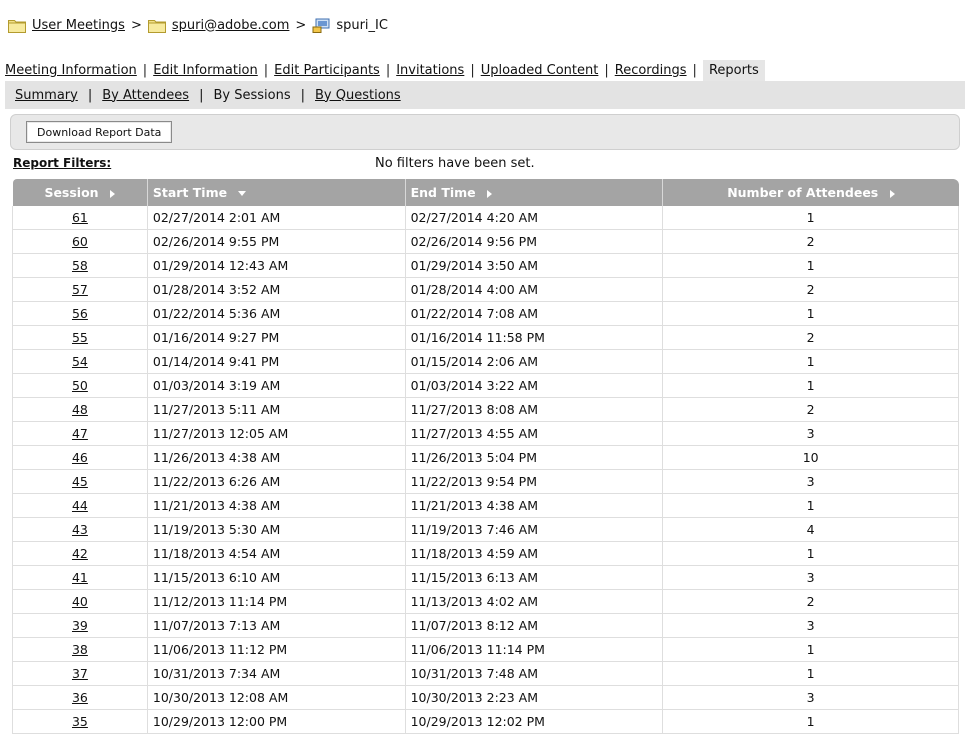 This screenshot has width=971, height=741. What do you see at coordinates (251, 95) in the screenshot?
I see `subtab-by-sessions: By Sessions` at bounding box center [251, 95].